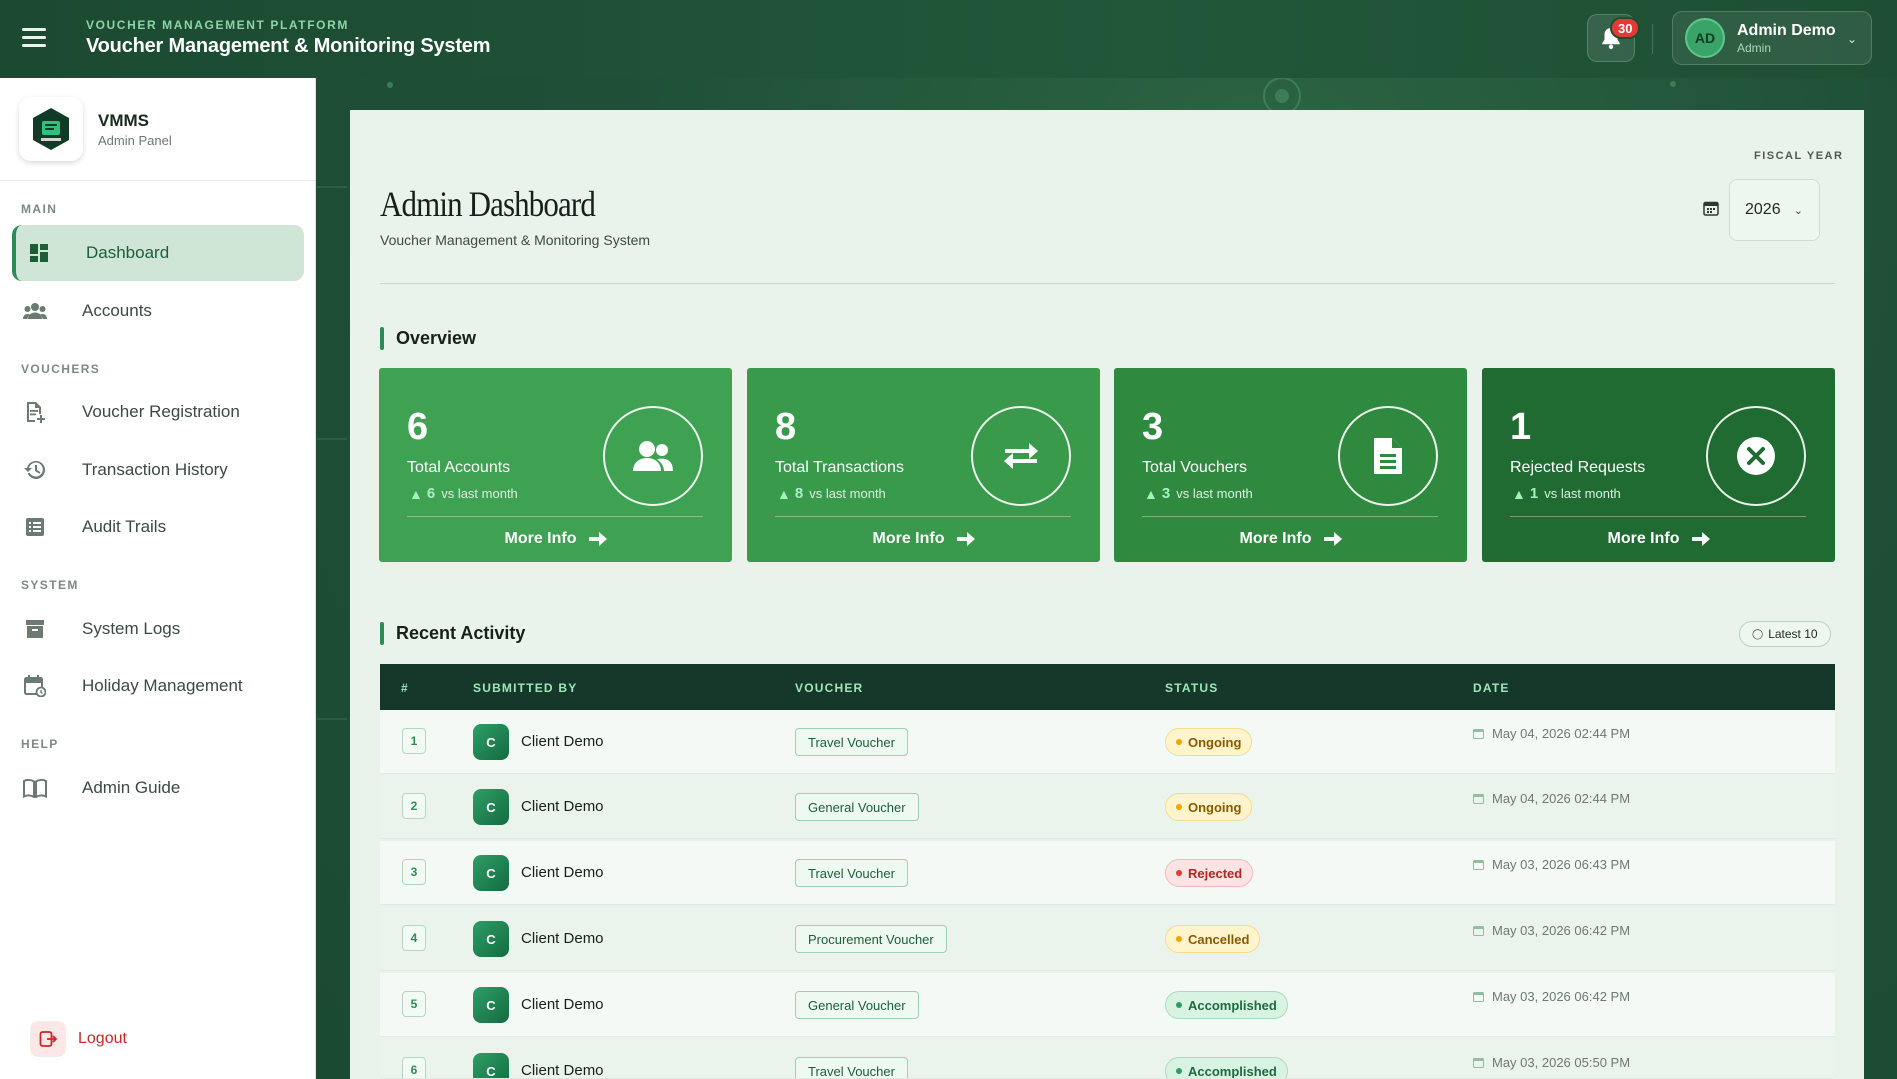 The height and width of the screenshot is (1079, 1897). What do you see at coordinates (1551, 864) in the screenshot?
I see `row-date: May 03, 2026 06:43 PM` at bounding box center [1551, 864].